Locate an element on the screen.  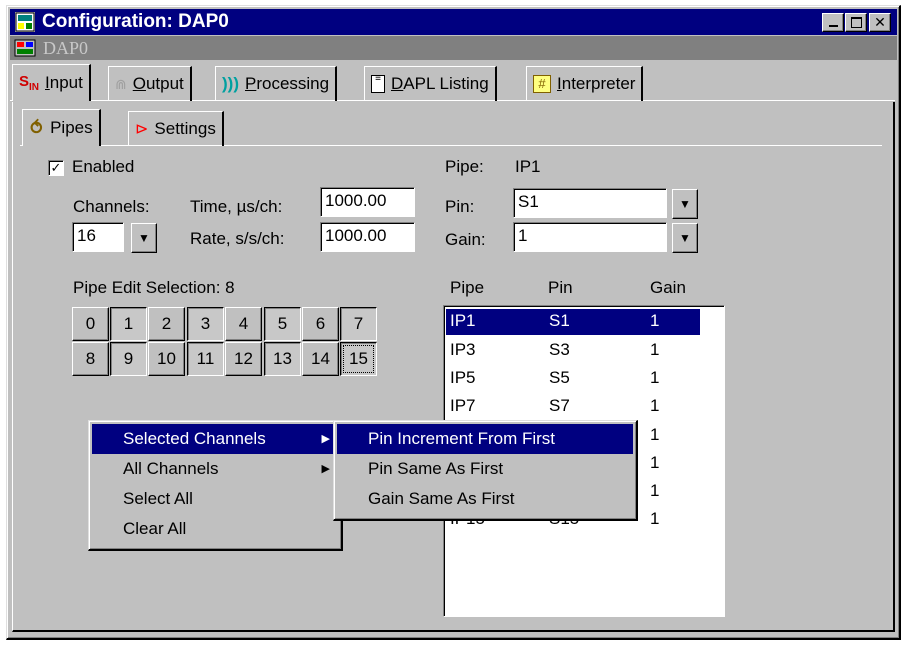
tab-input-rest: nput is located at coordinates (66, 82).